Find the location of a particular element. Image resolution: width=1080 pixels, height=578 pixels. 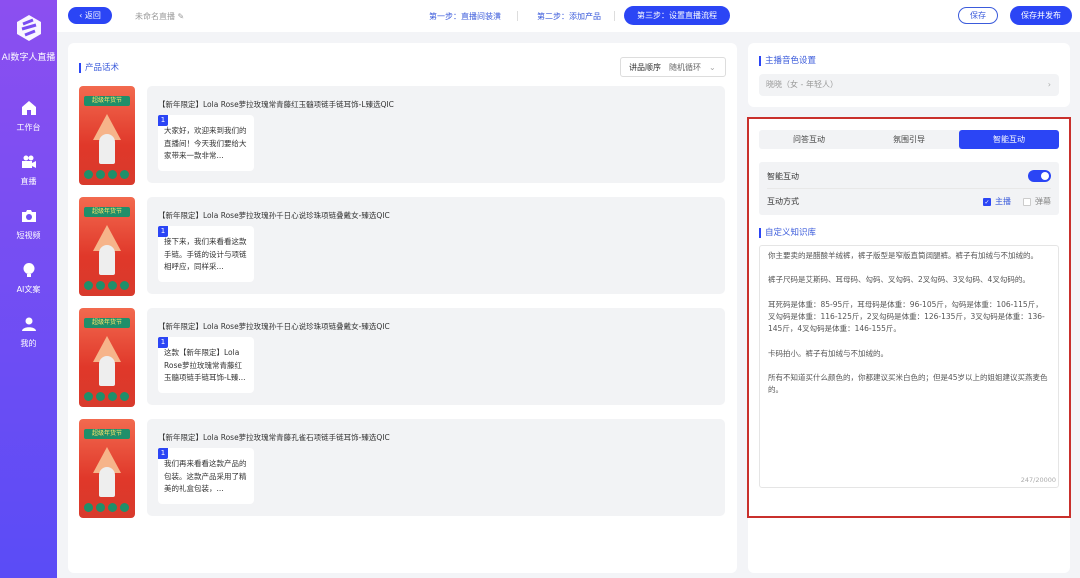

order-select: 讲品顺序 随机循环 ⌄ is located at coordinates (673, 67).